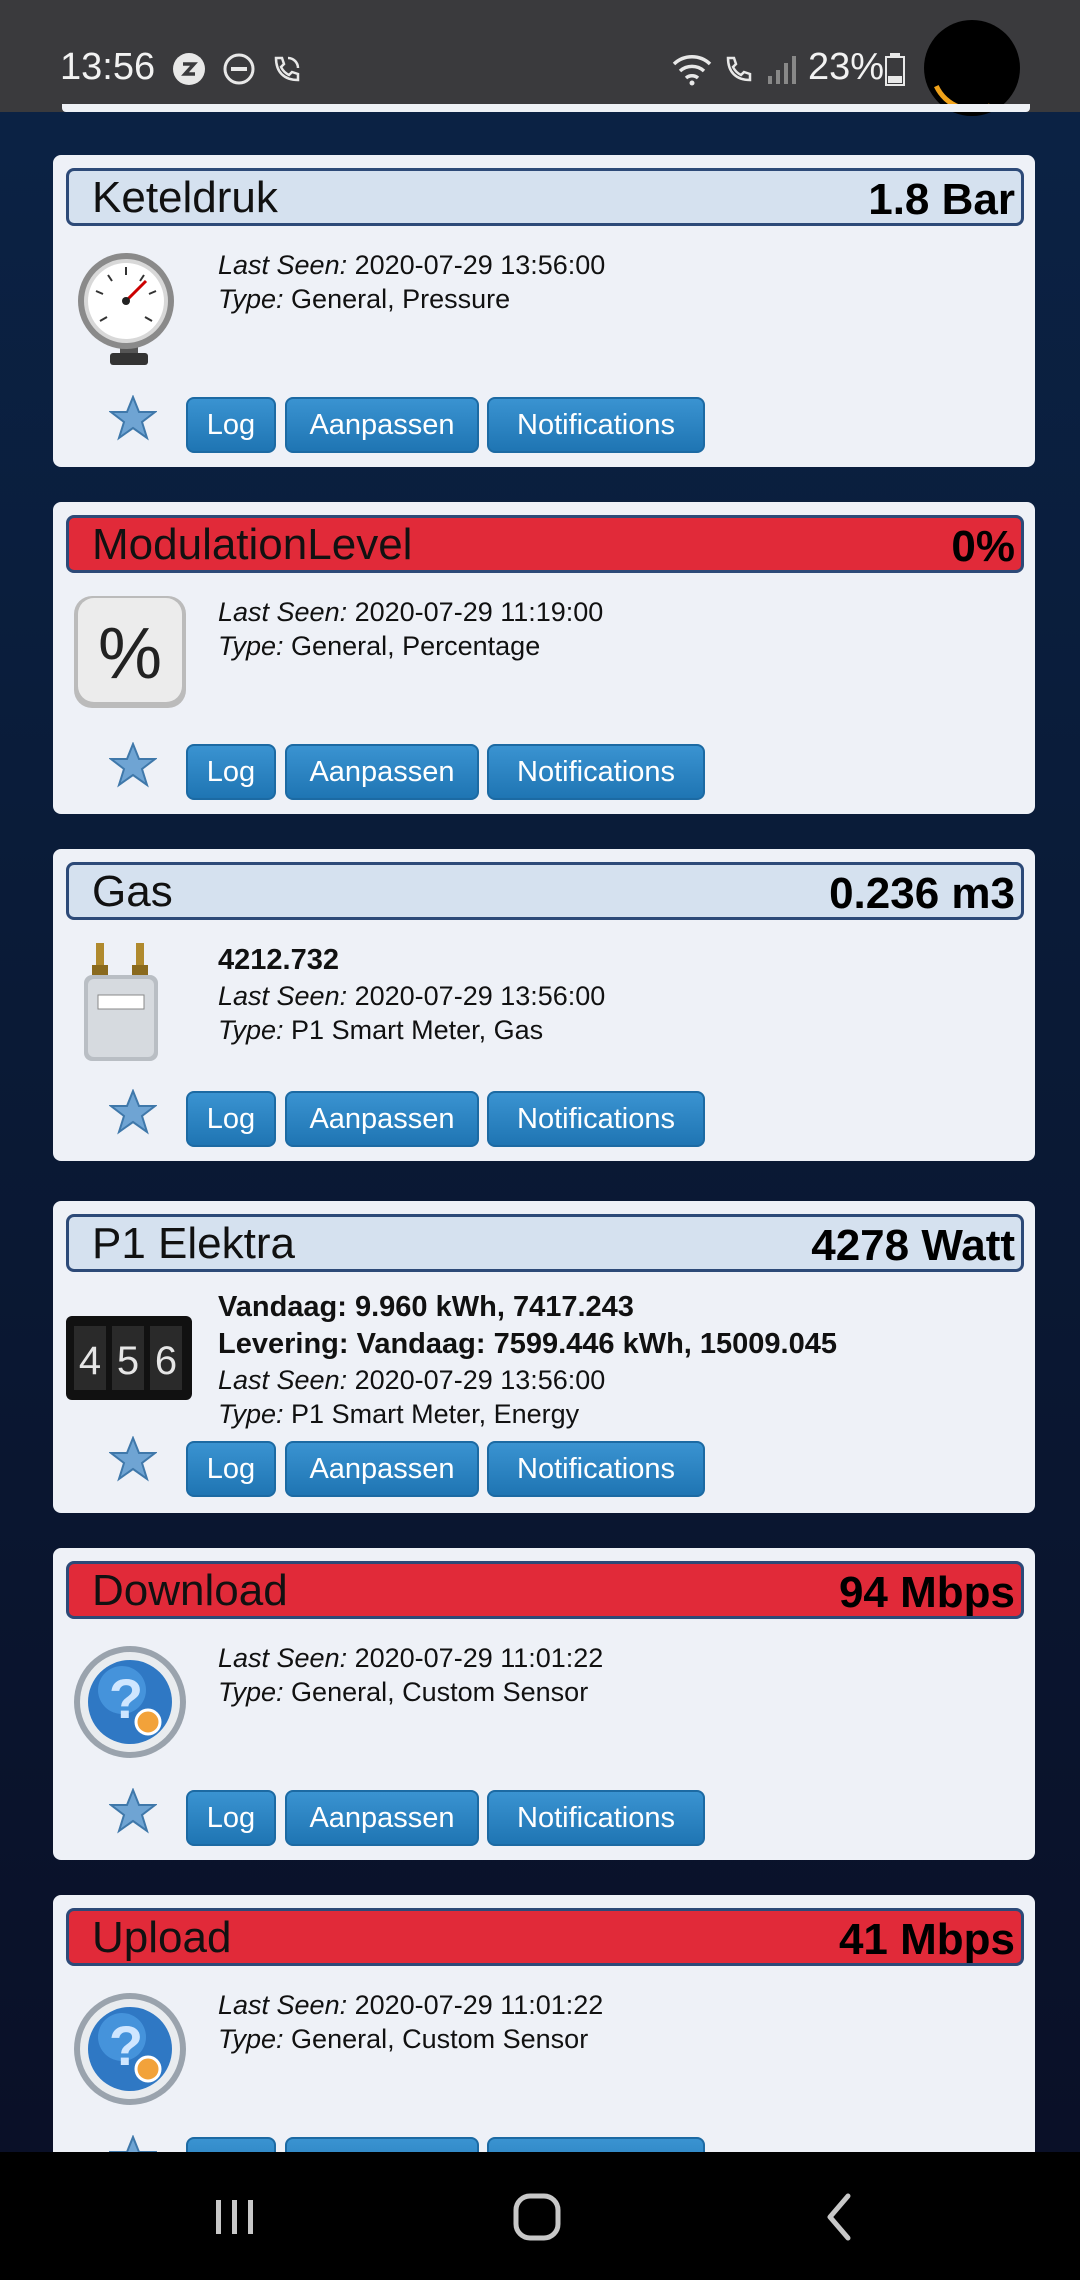 Image resolution: width=1080 pixels, height=2280 pixels. I want to click on status-bar: 13:56 23%, so click(540, 62).